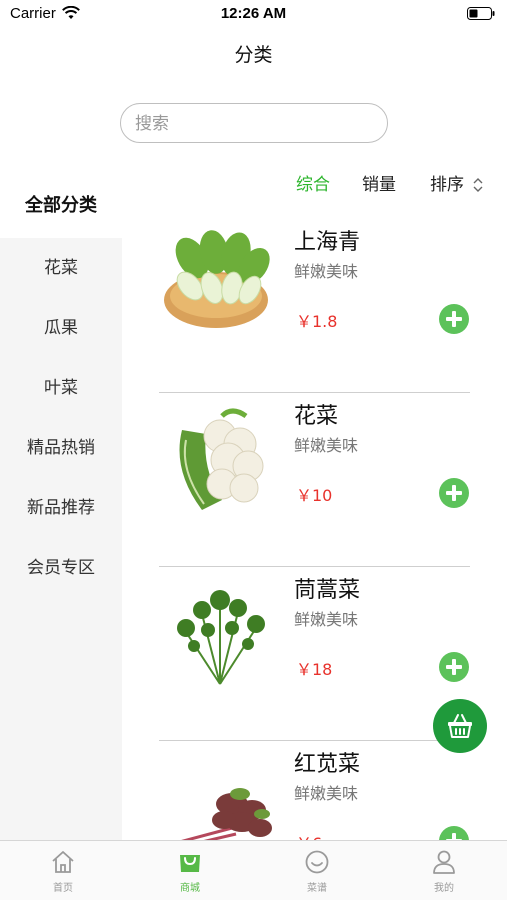 Image resolution: width=507 pixels, height=900 pixels. I want to click on sort-arrows-icon, so click(478, 185).